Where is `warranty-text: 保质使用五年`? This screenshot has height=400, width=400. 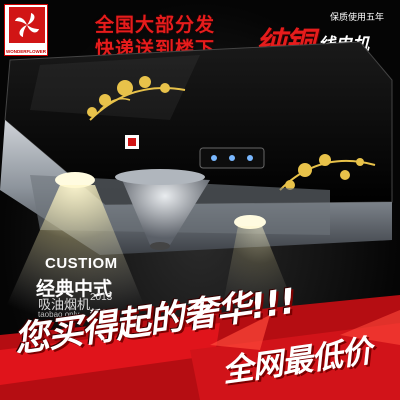
warranty-text: 保质使用五年 is located at coordinates (357, 18).